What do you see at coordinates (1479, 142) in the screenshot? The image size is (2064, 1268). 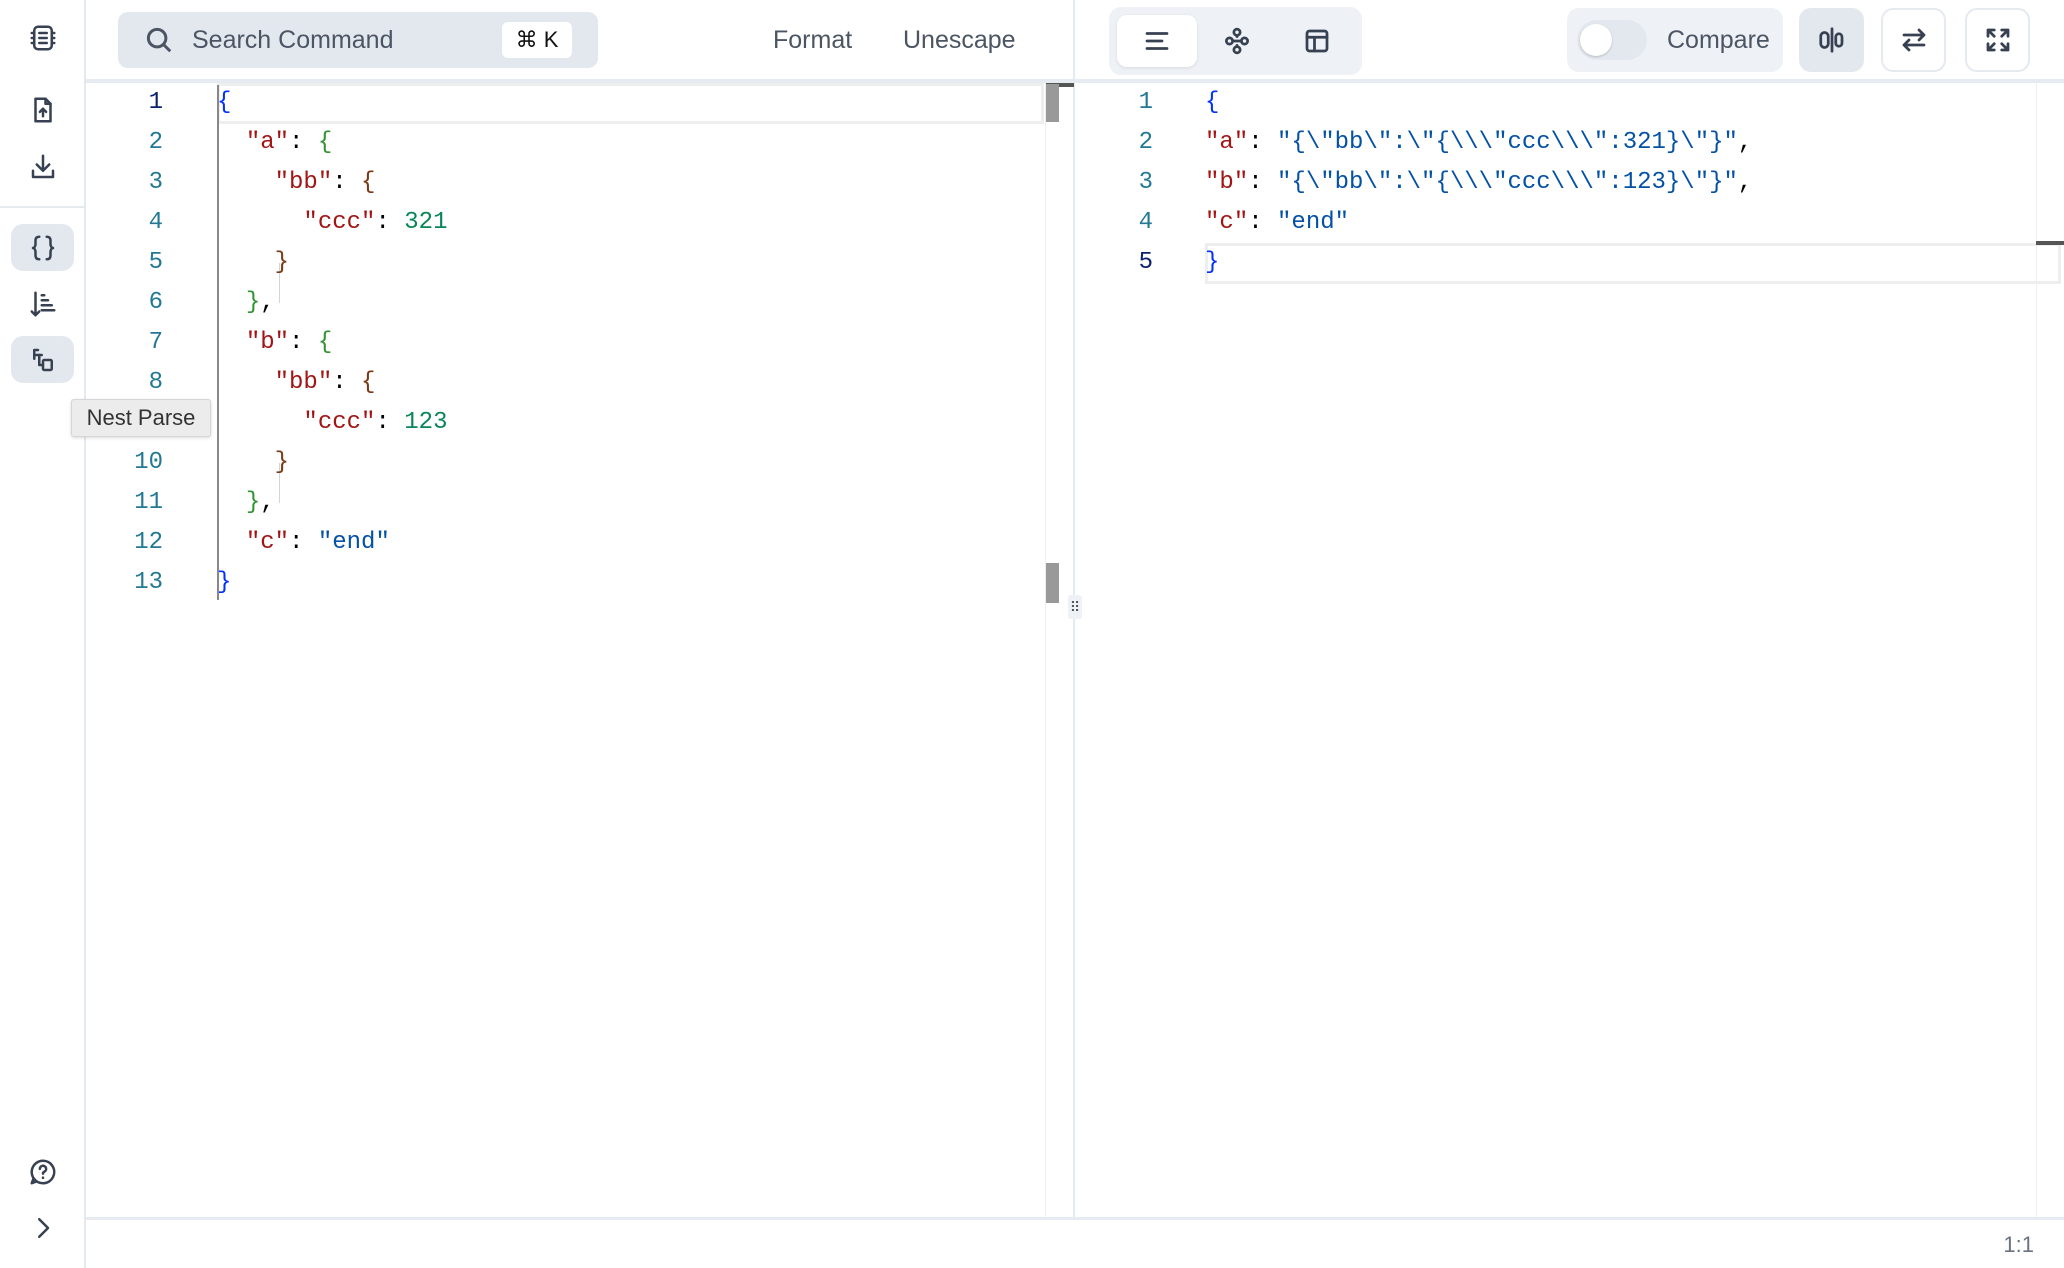 I see `code-line: "a": "{\"bb\":\"{\\\"ccc\\\":321}\"}",` at bounding box center [1479, 142].